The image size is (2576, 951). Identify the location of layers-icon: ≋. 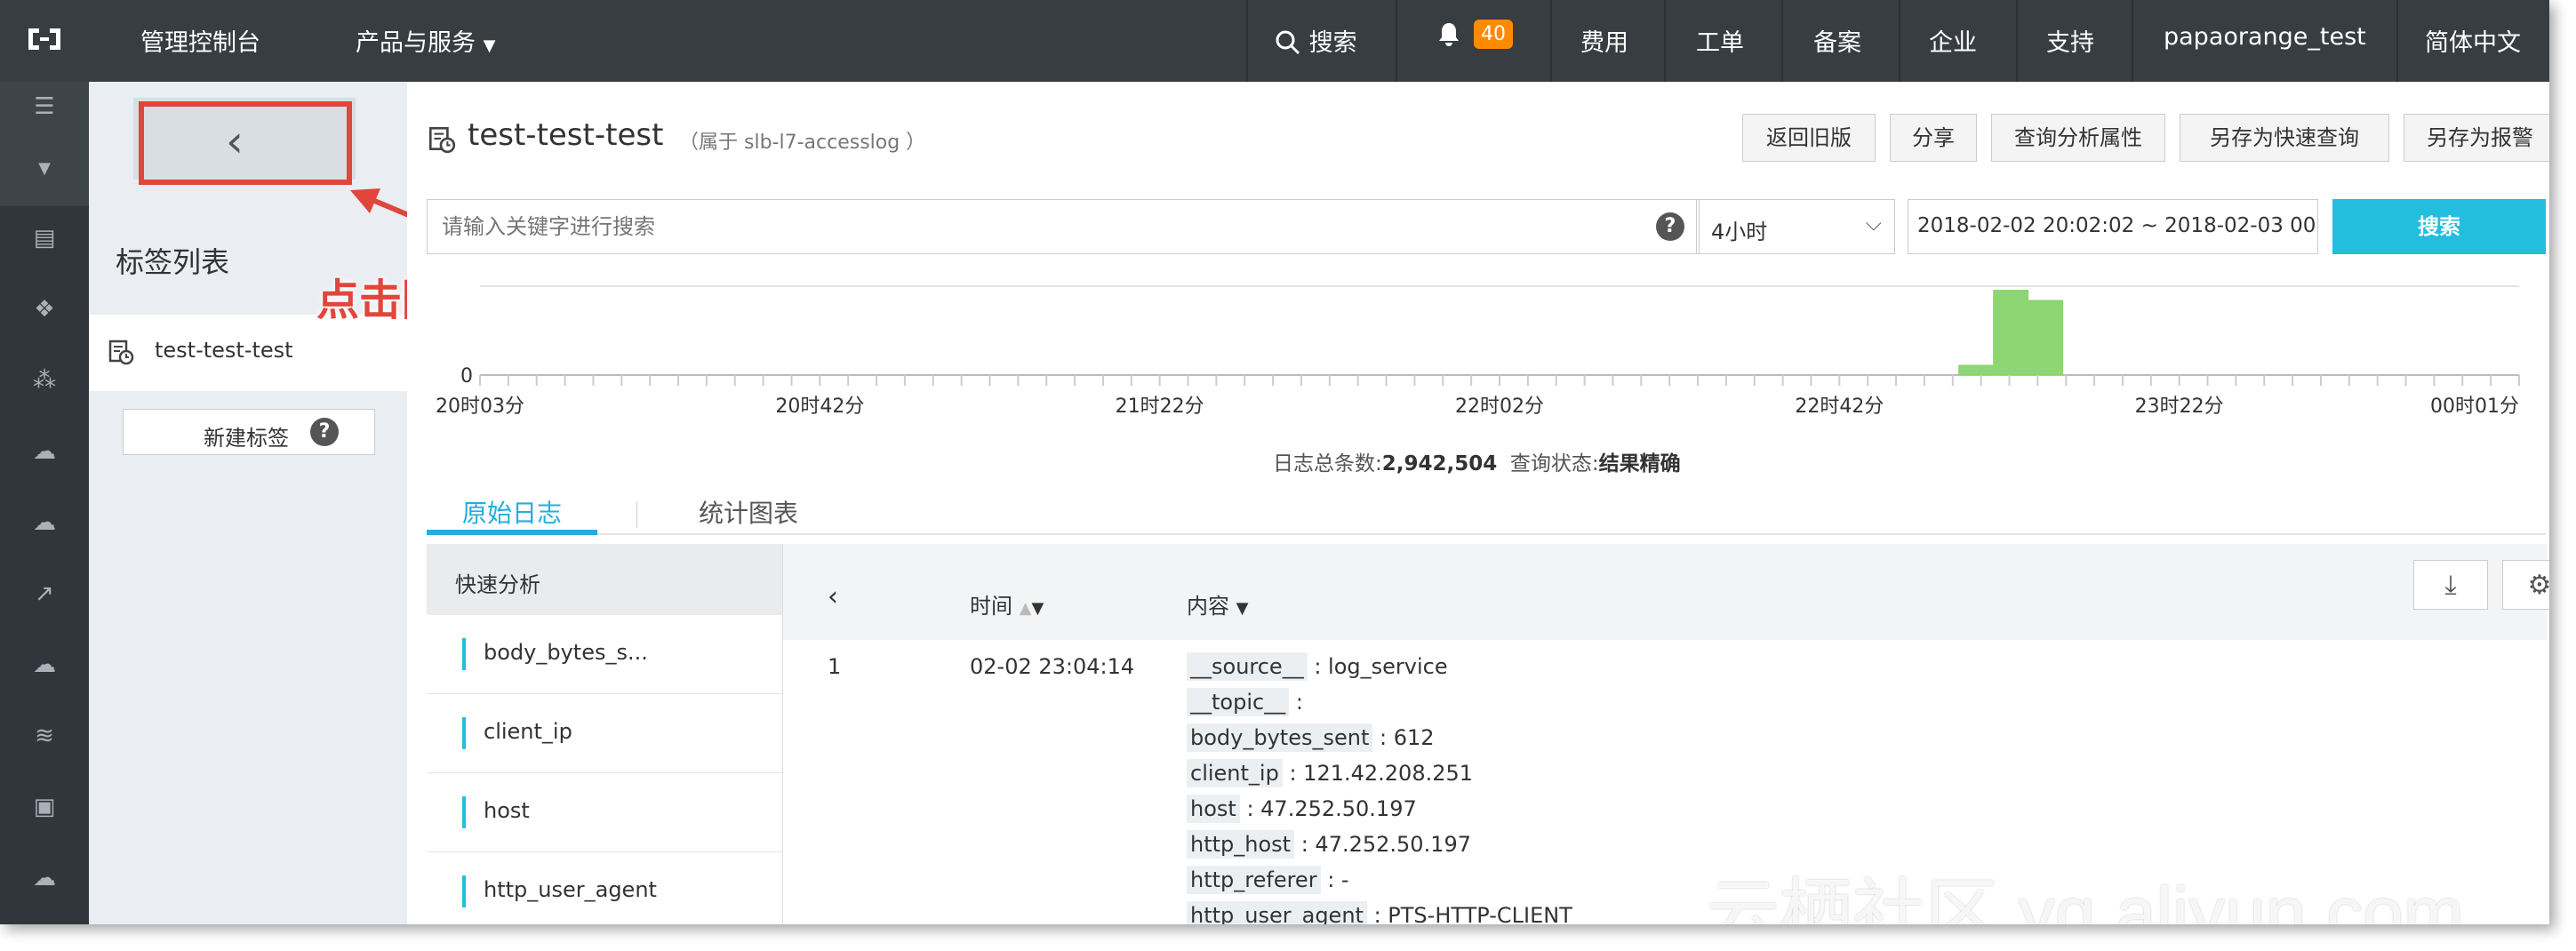
(44, 736).